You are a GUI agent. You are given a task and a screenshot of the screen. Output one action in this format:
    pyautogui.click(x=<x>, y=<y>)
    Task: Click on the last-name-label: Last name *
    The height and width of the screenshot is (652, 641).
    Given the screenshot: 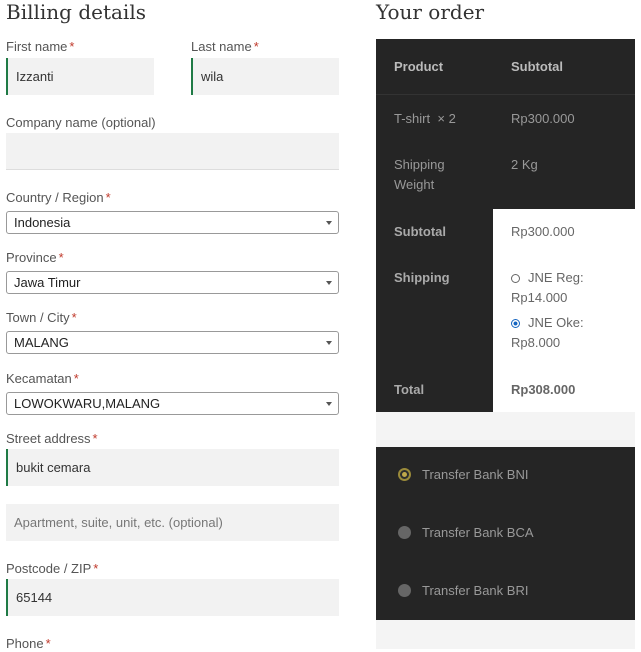 What is the action you would take?
    pyautogui.click(x=225, y=46)
    